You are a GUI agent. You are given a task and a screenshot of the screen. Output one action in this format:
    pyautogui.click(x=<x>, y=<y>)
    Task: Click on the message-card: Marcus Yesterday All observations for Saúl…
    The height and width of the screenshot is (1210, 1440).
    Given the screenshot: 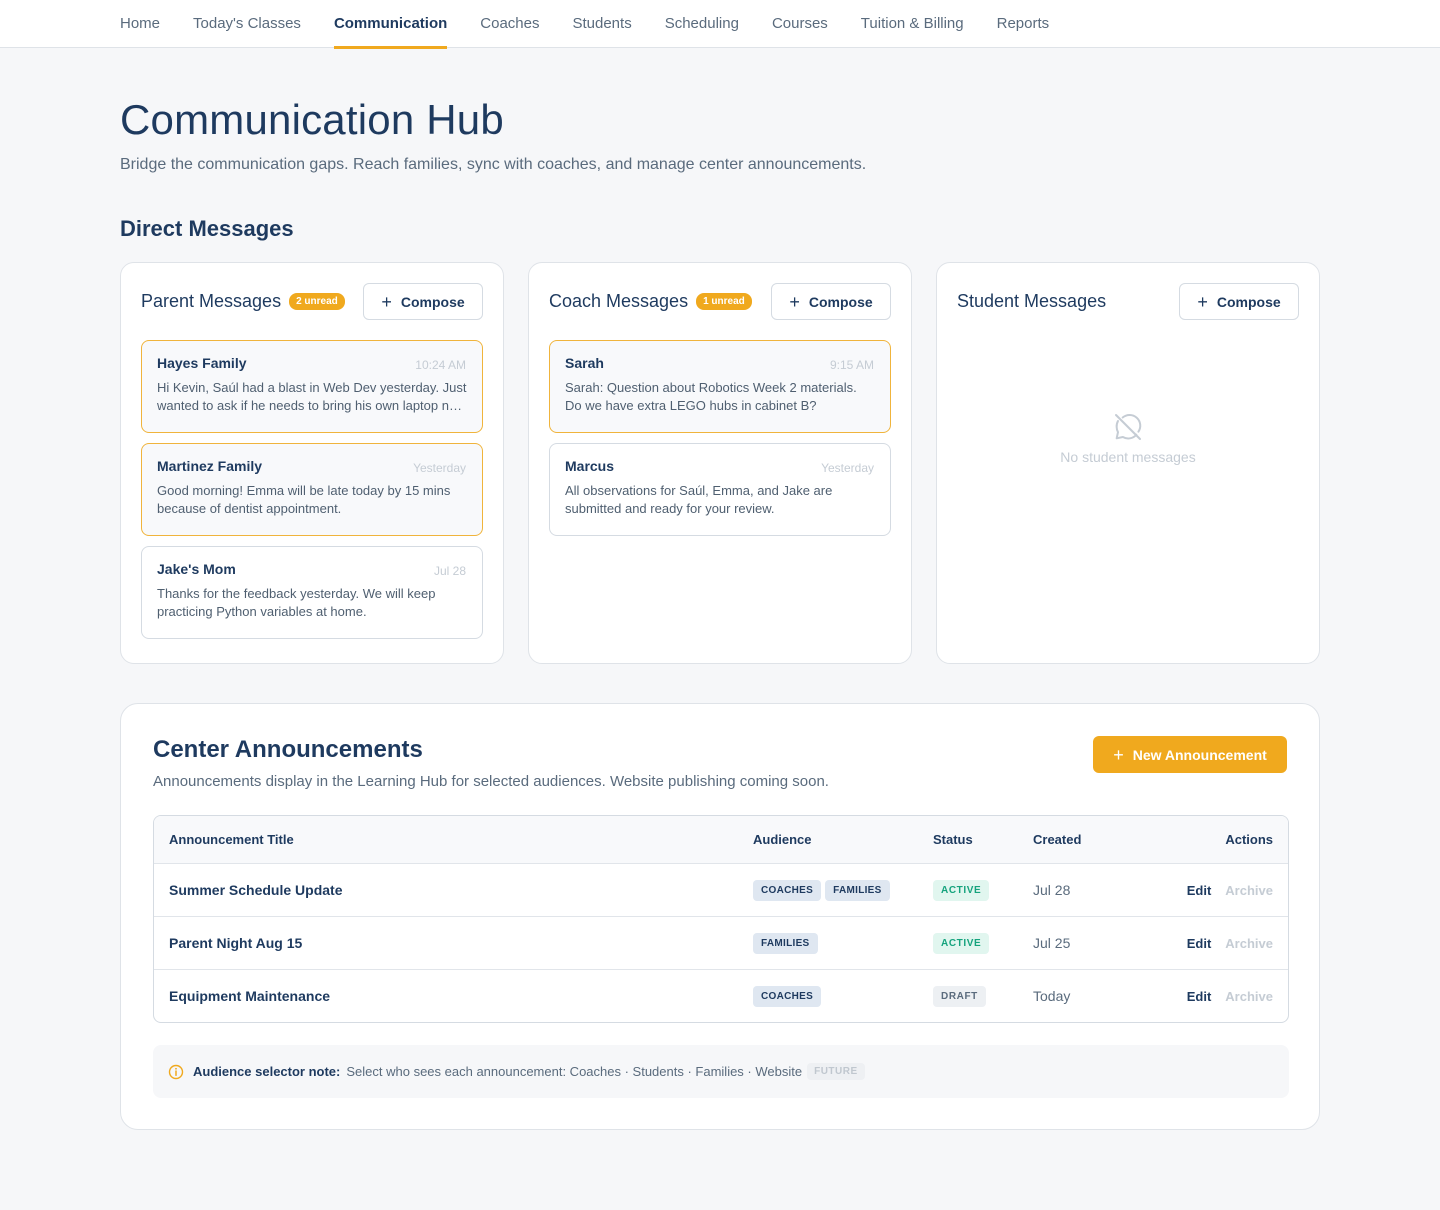 What is the action you would take?
    pyautogui.click(x=720, y=489)
    